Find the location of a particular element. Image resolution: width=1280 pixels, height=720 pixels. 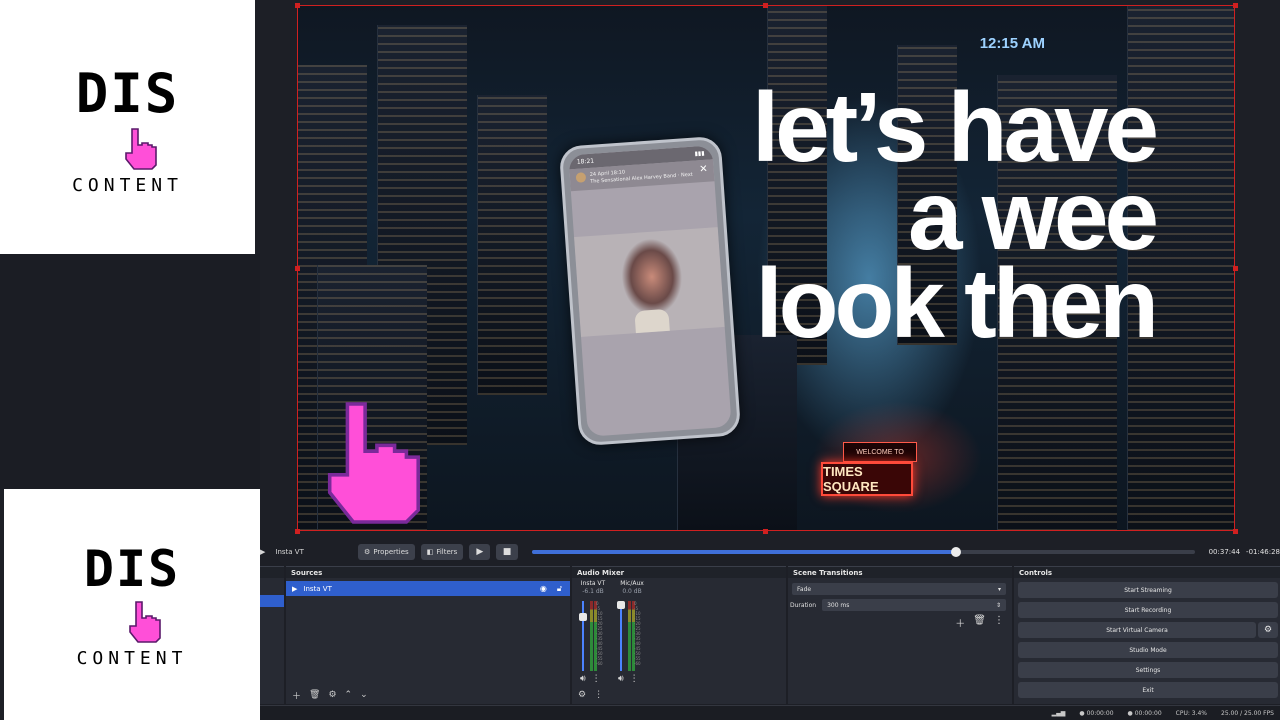

stop-button: ■ is located at coordinates (507, 552).